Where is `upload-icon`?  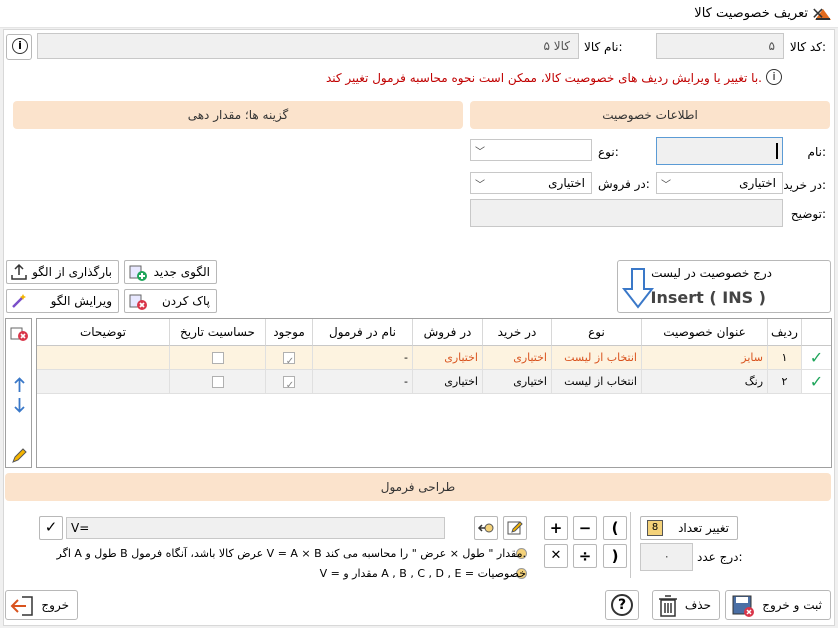
upload-icon is located at coordinates (19, 271).